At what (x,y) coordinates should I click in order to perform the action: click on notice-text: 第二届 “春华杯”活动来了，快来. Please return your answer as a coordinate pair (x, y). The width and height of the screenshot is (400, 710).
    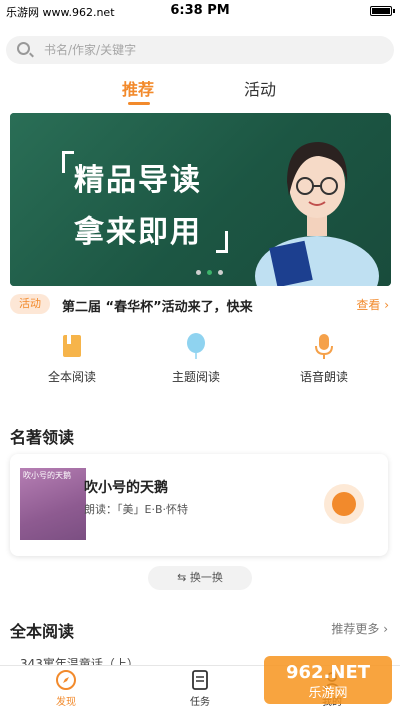
    Looking at the image, I should click on (157, 307).